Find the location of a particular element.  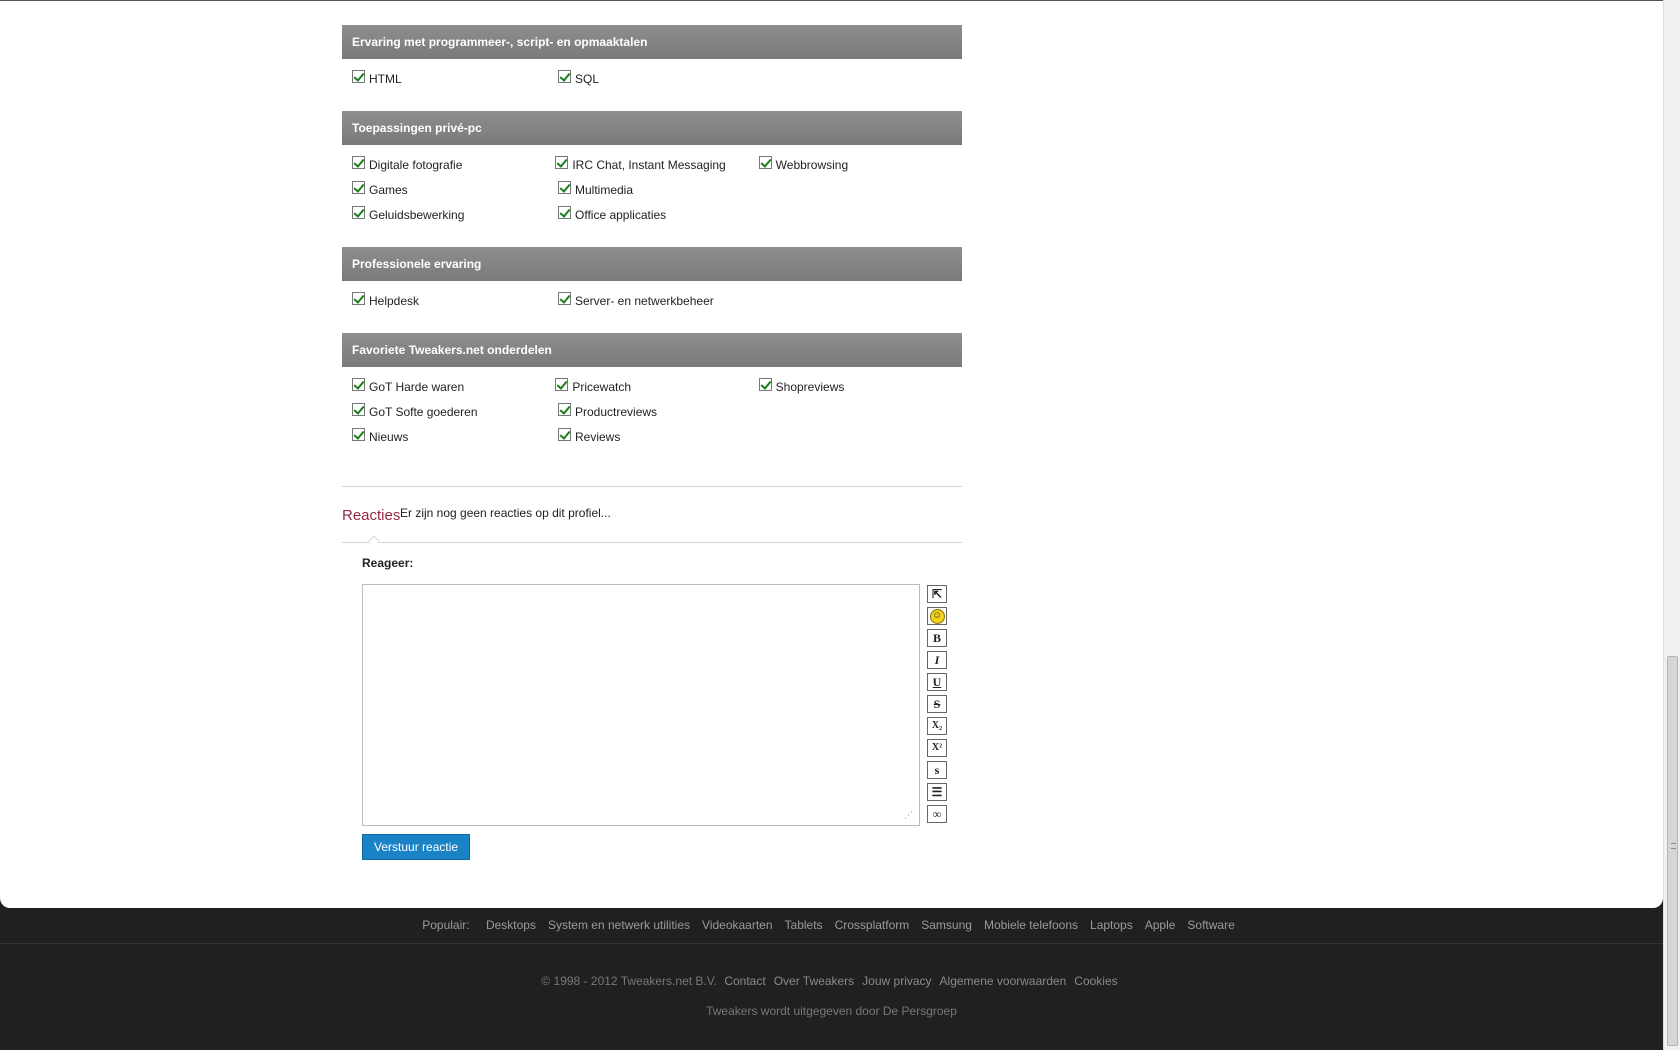

checkbox-option: Helpdesk is located at coordinates (455, 303).